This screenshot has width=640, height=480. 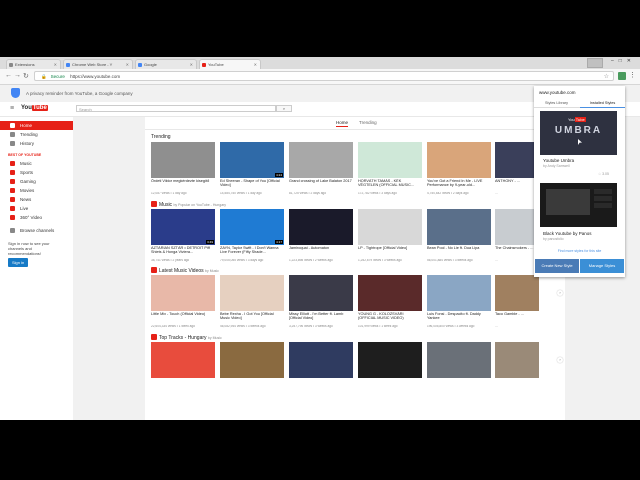 I want to click on tab-installed-styles: Installed Styles, so click(x=602, y=103).